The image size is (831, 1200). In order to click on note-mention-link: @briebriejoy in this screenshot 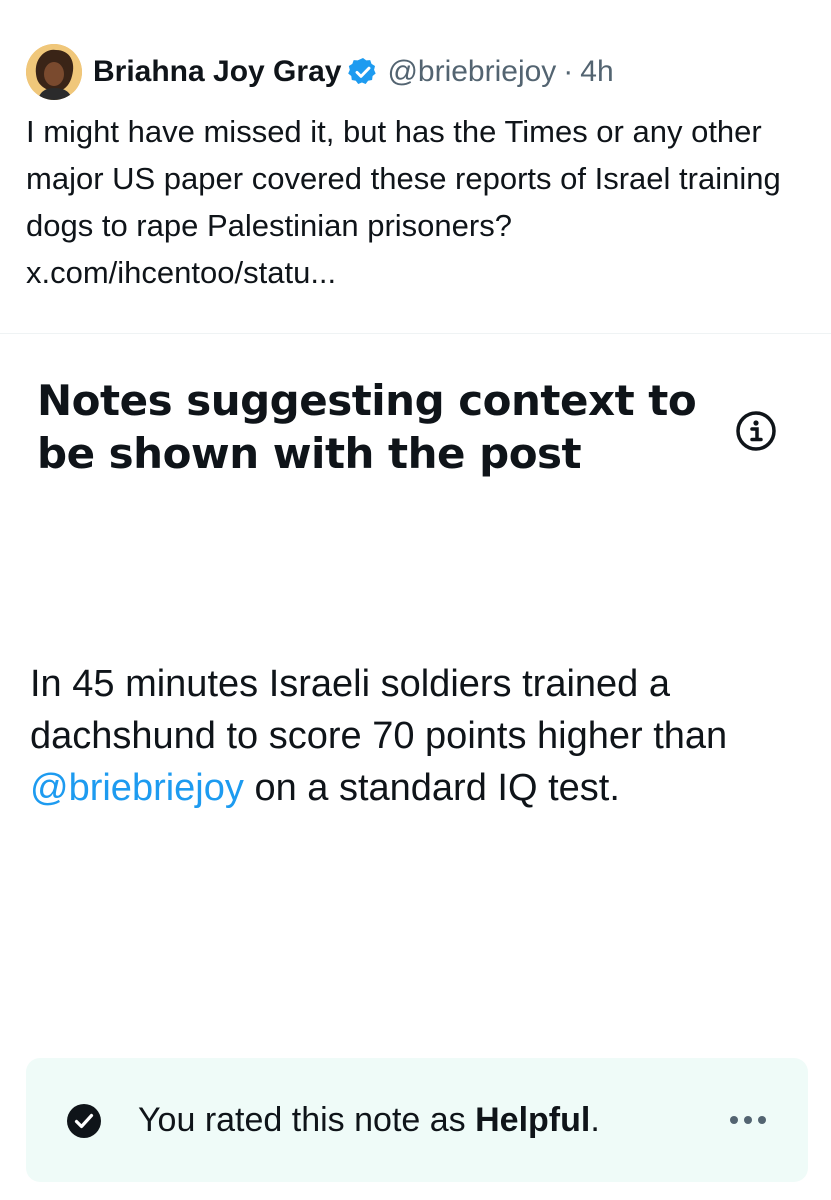, I will do `click(137, 788)`.